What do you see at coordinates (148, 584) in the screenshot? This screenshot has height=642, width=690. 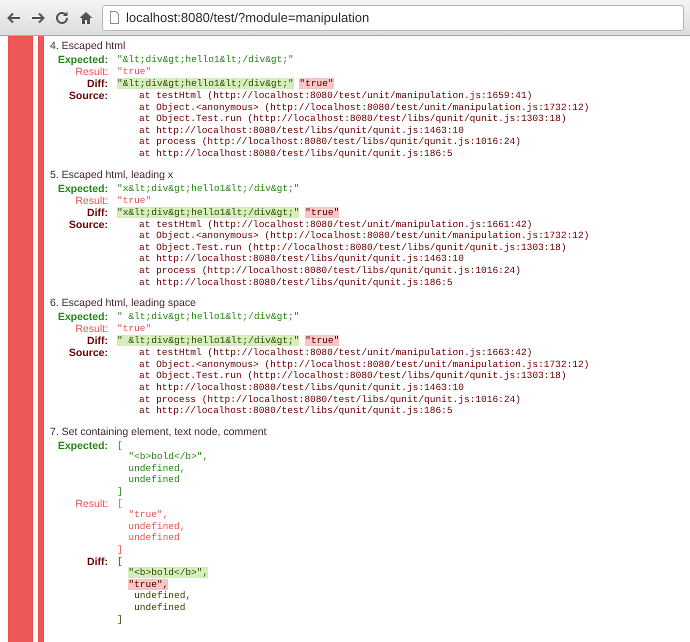 I see `deleted-text: "true",` at bounding box center [148, 584].